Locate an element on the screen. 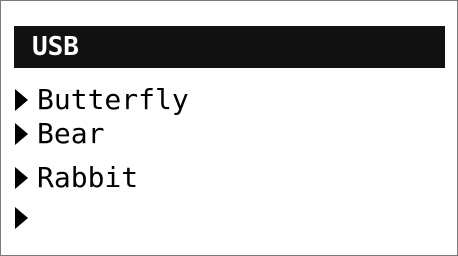 The height and width of the screenshot is (256, 458). menu-item-bear: Bear is located at coordinates (230, 134).